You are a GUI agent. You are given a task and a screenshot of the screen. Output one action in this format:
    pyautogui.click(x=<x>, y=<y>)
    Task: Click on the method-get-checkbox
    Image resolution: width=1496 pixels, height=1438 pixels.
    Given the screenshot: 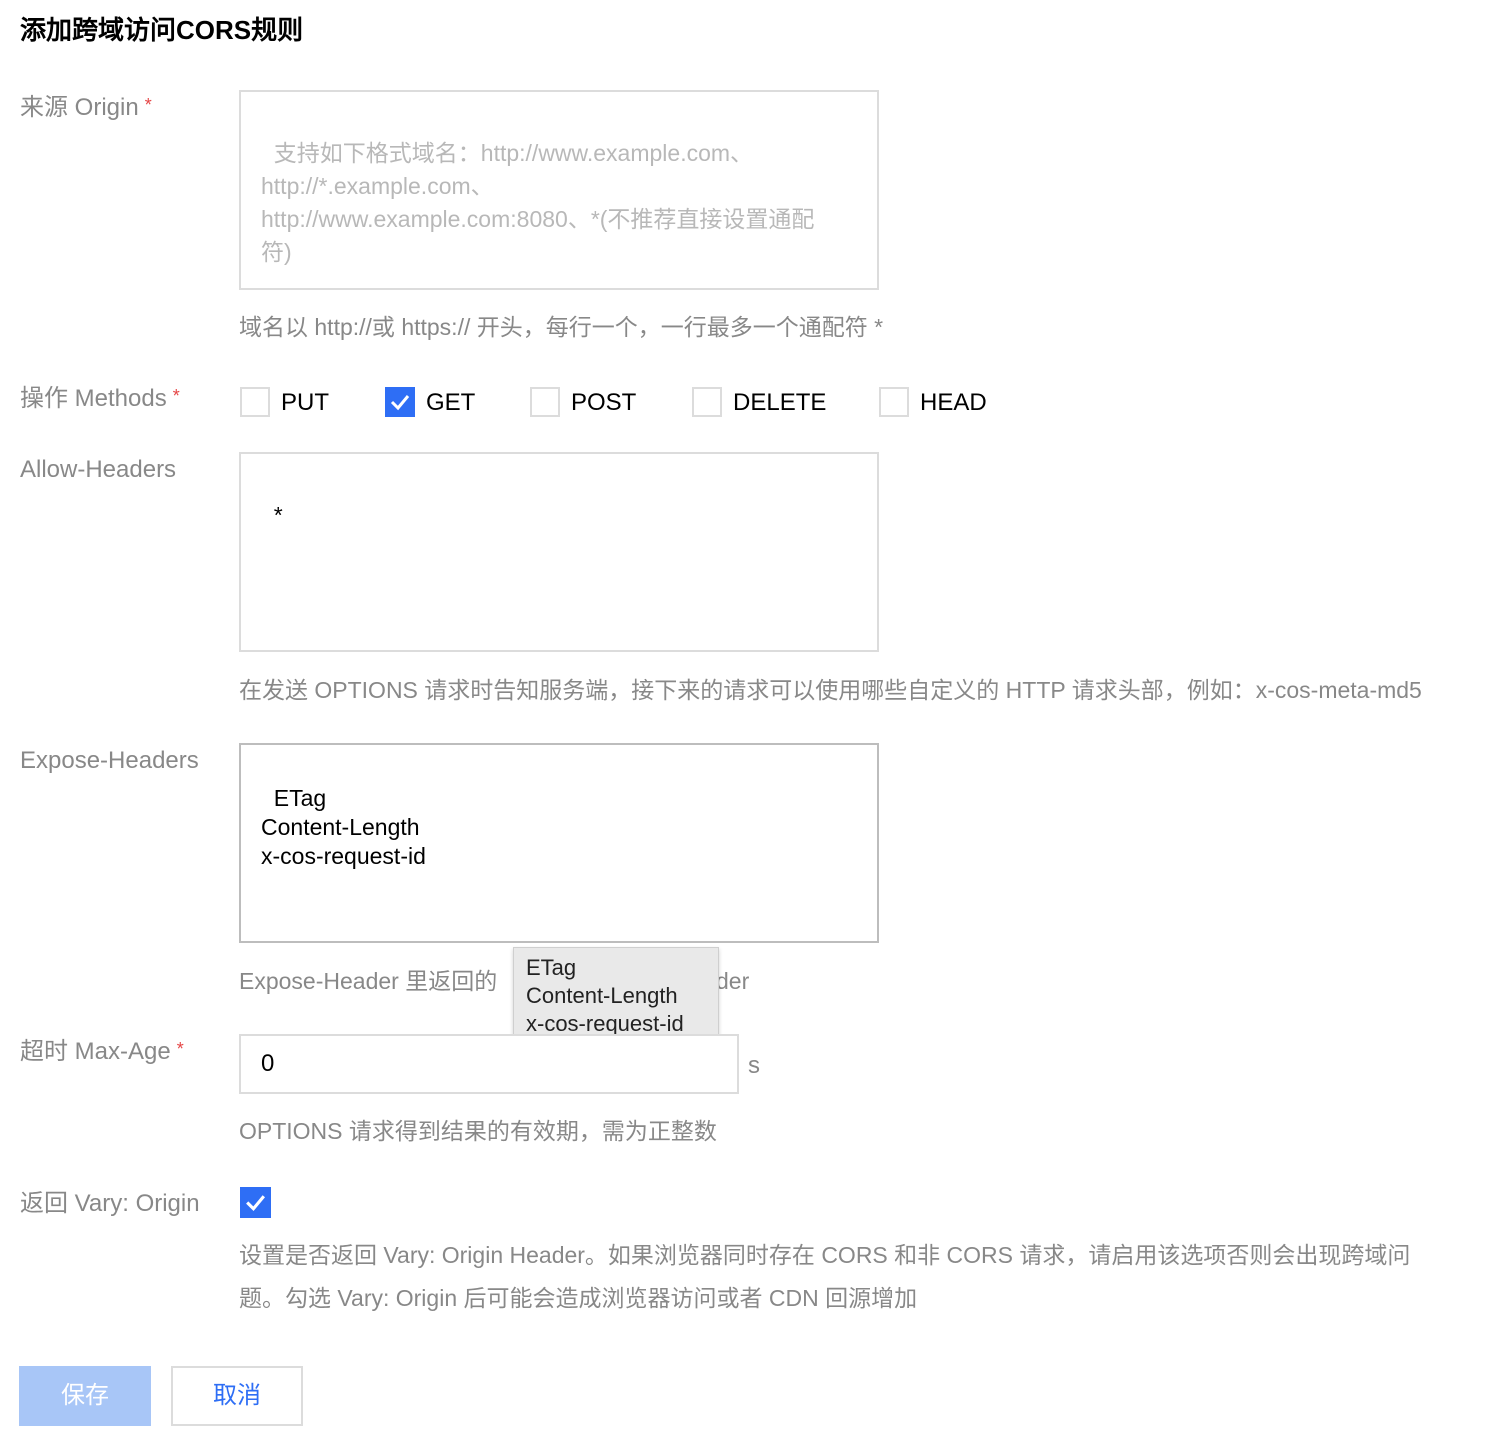 What is the action you would take?
    pyautogui.click(x=400, y=402)
    